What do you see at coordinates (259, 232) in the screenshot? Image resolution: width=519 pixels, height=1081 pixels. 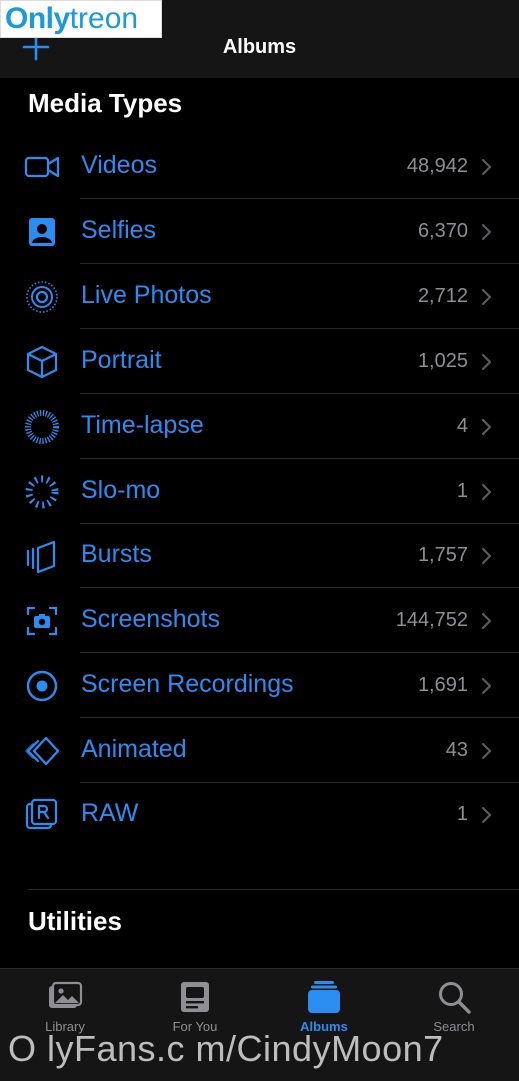 I see `album-row-selfies: Selfies 6,370` at bounding box center [259, 232].